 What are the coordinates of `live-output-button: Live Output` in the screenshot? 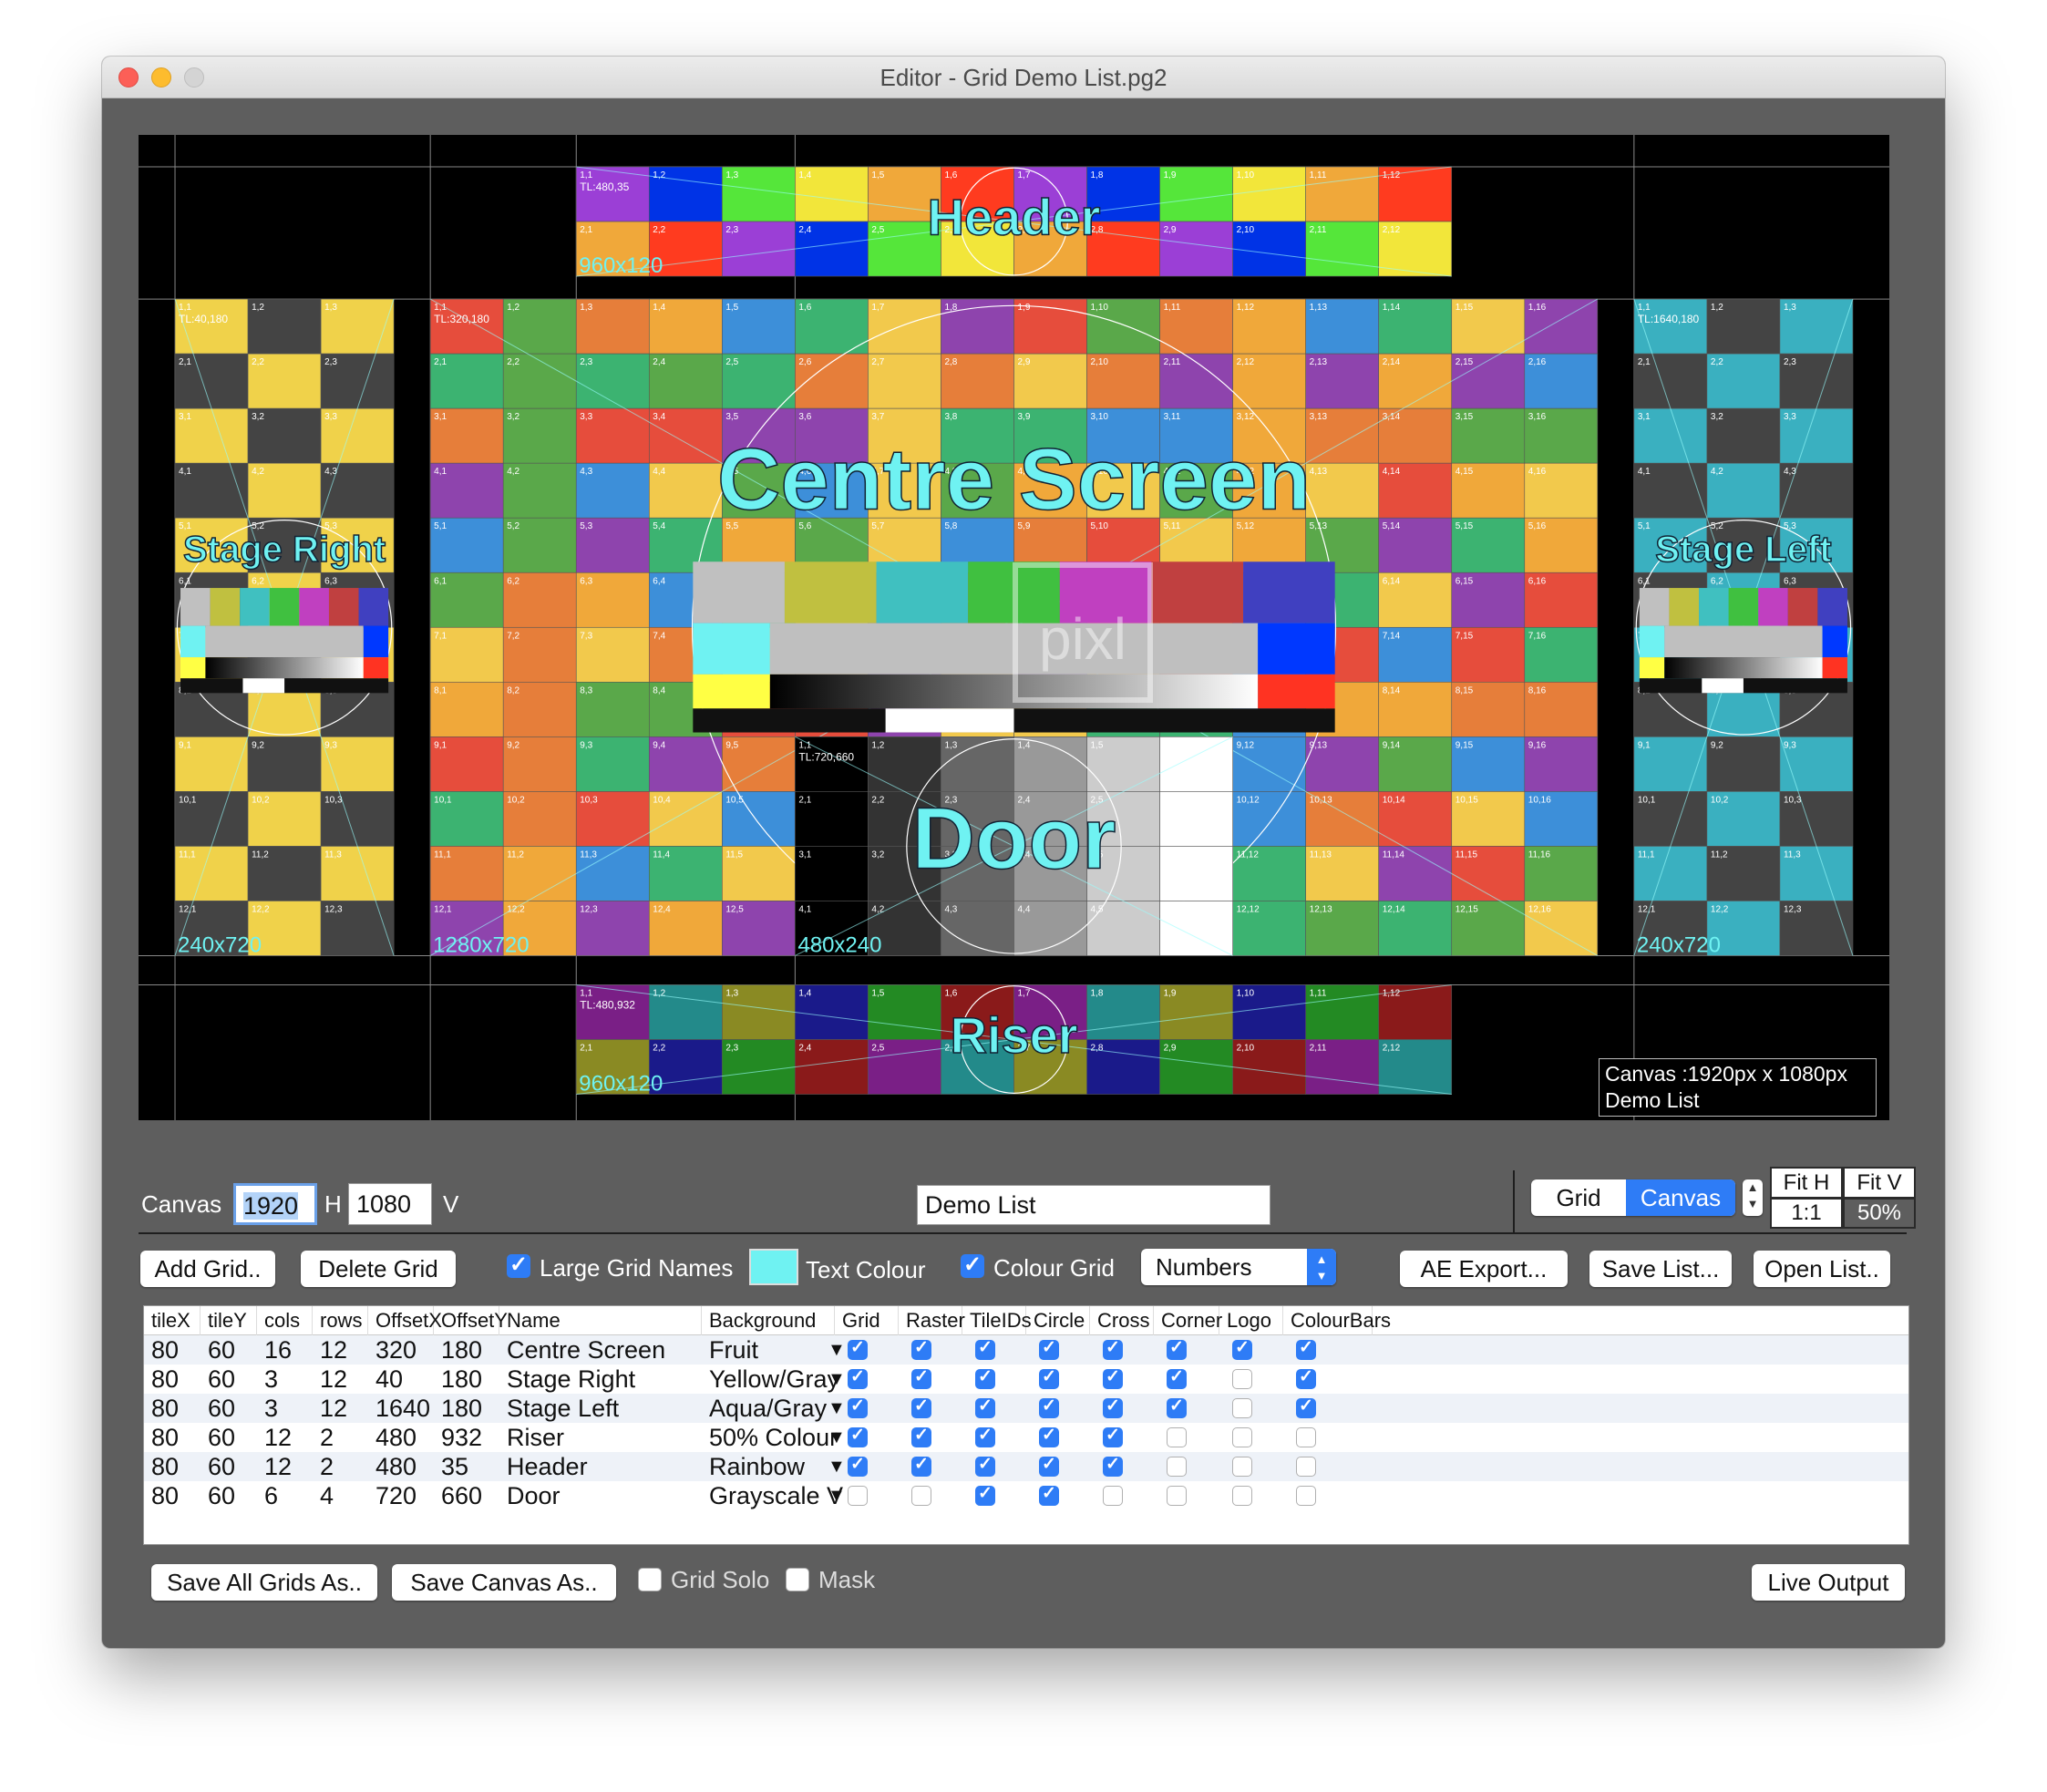 It's located at (1829, 1582).